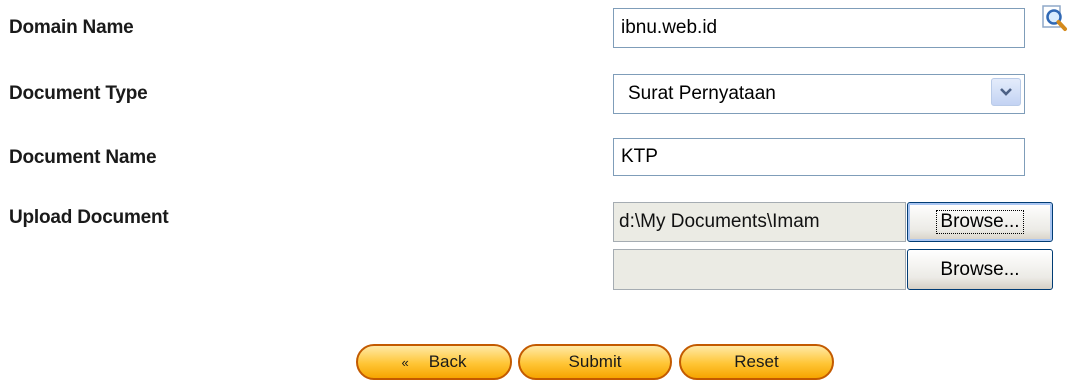 This screenshot has height=380, width=1069. Describe the element at coordinates (819, 94) in the screenshot. I see `document-type-select: Surat Pernyataan` at that location.